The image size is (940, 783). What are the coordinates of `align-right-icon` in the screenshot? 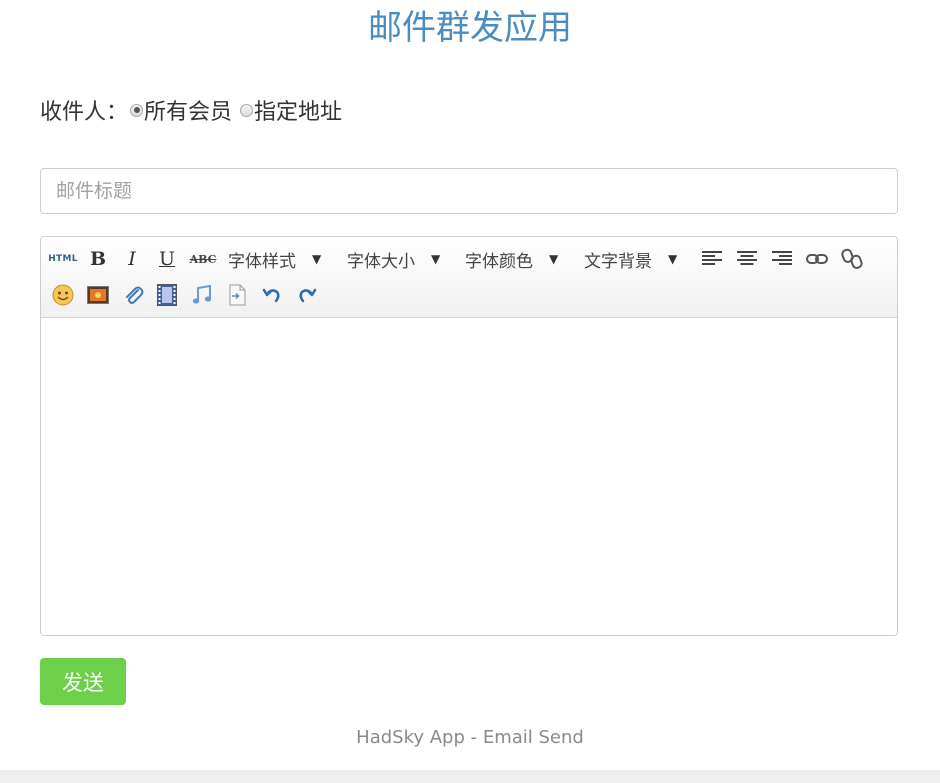 It's located at (782, 259).